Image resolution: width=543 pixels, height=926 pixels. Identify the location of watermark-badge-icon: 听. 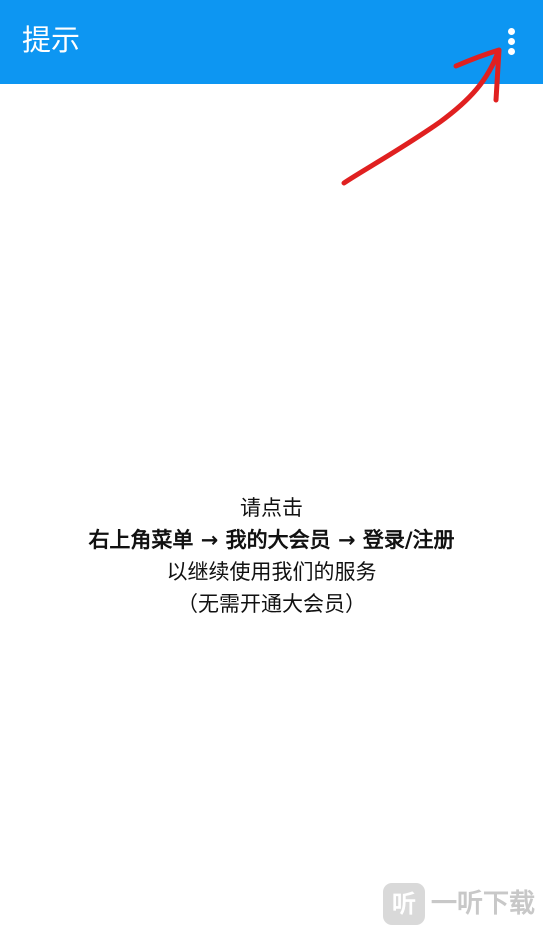
(404, 904).